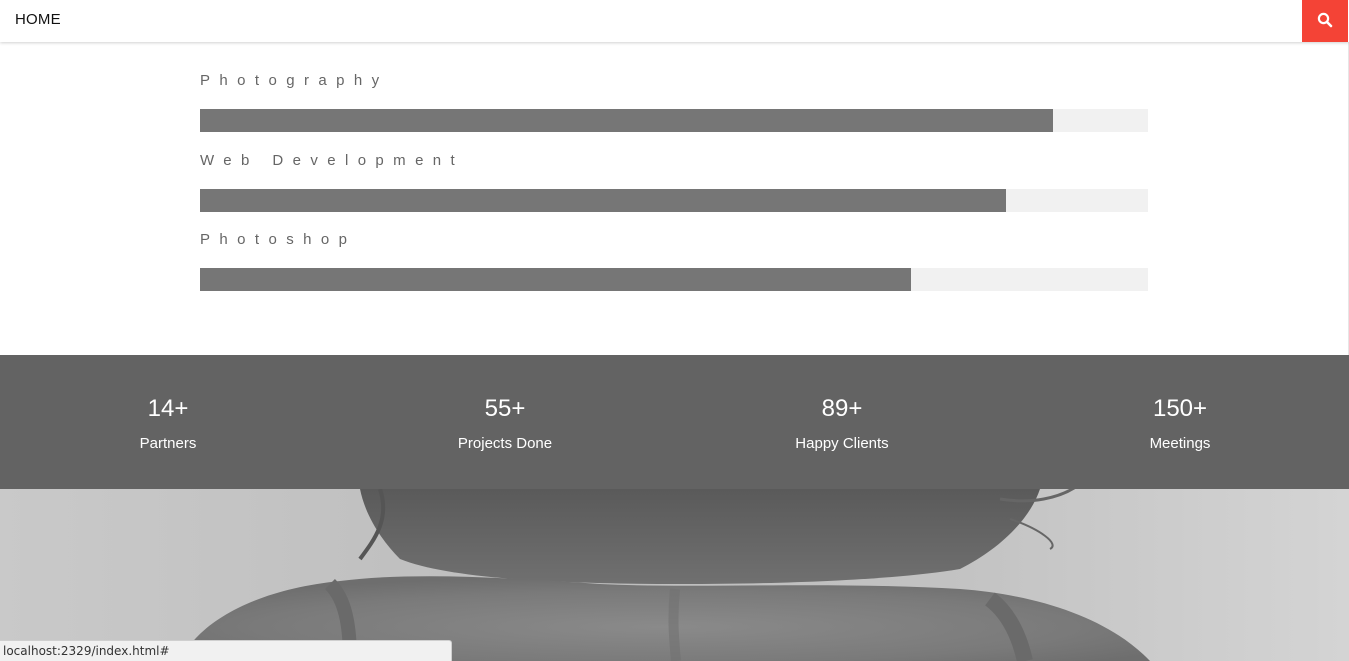 The width and height of the screenshot is (1349, 661). What do you see at coordinates (674, 21) in the screenshot?
I see `top-navbar: HOME` at bounding box center [674, 21].